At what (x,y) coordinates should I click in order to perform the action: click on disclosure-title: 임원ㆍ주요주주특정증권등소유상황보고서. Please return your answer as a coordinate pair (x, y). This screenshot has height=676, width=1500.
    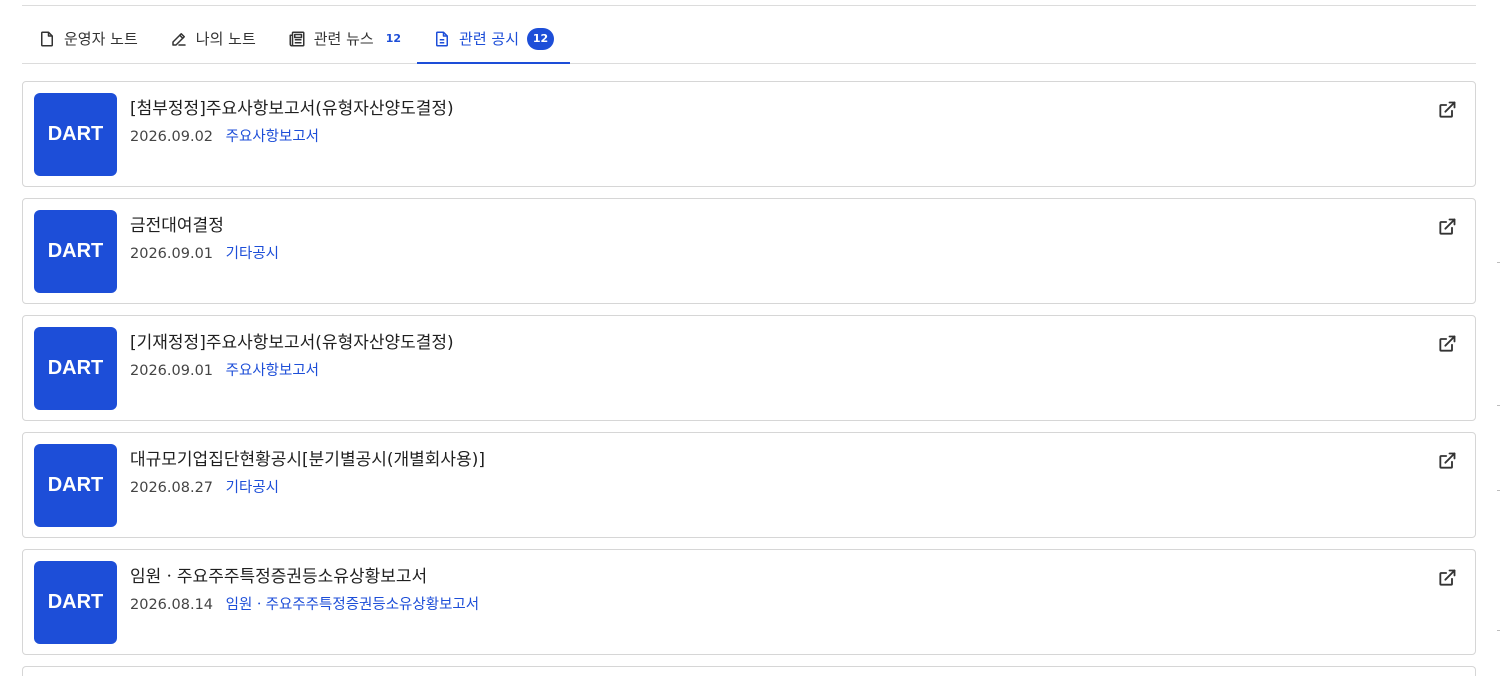
    Looking at the image, I should click on (278, 574).